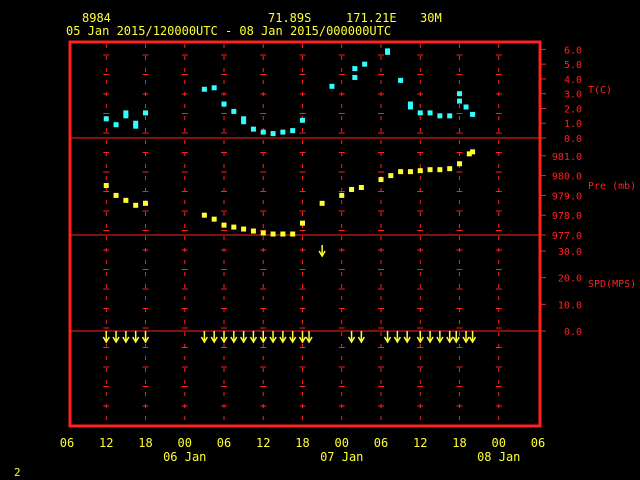 The height and width of the screenshot is (480, 640). Describe the element at coordinates (600, 90) in the screenshot. I see `temperature-axis-label: T(C)` at that location.